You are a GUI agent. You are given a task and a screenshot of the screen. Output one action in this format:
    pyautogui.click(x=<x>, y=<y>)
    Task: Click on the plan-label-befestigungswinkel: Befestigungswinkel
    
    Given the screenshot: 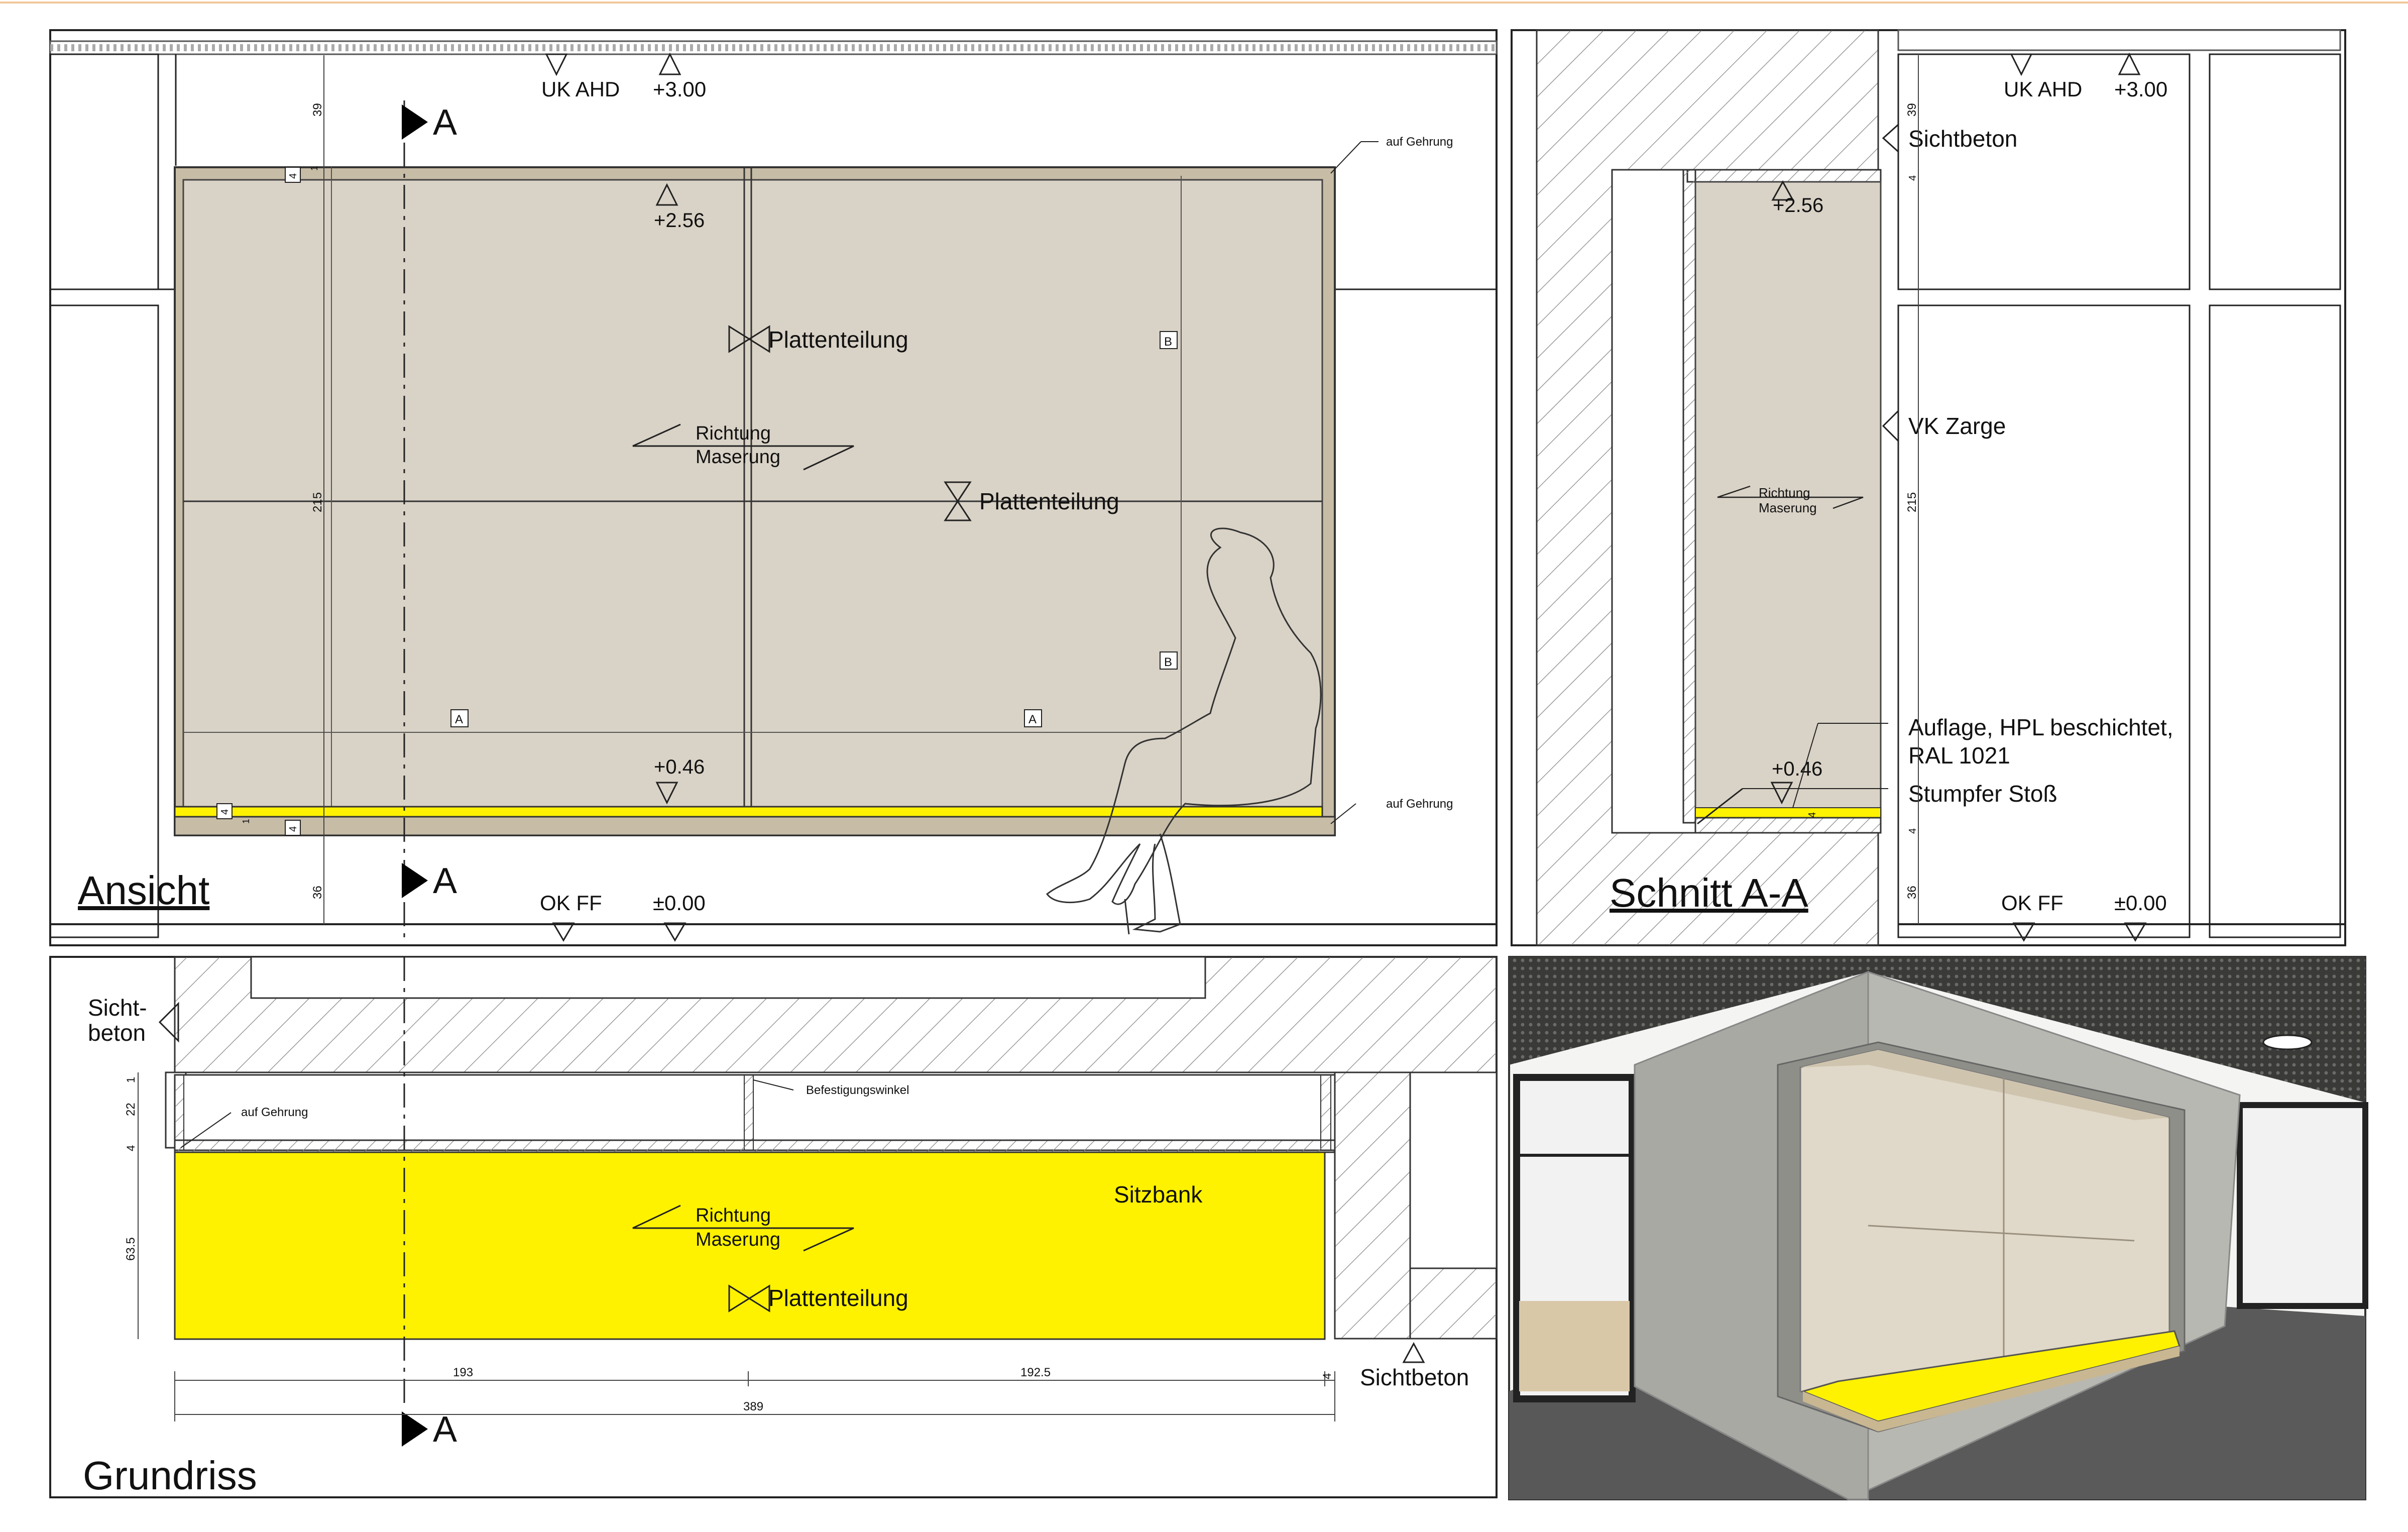 What is the action you would take?
    pyautogui.click(x=857, y=1090)
    